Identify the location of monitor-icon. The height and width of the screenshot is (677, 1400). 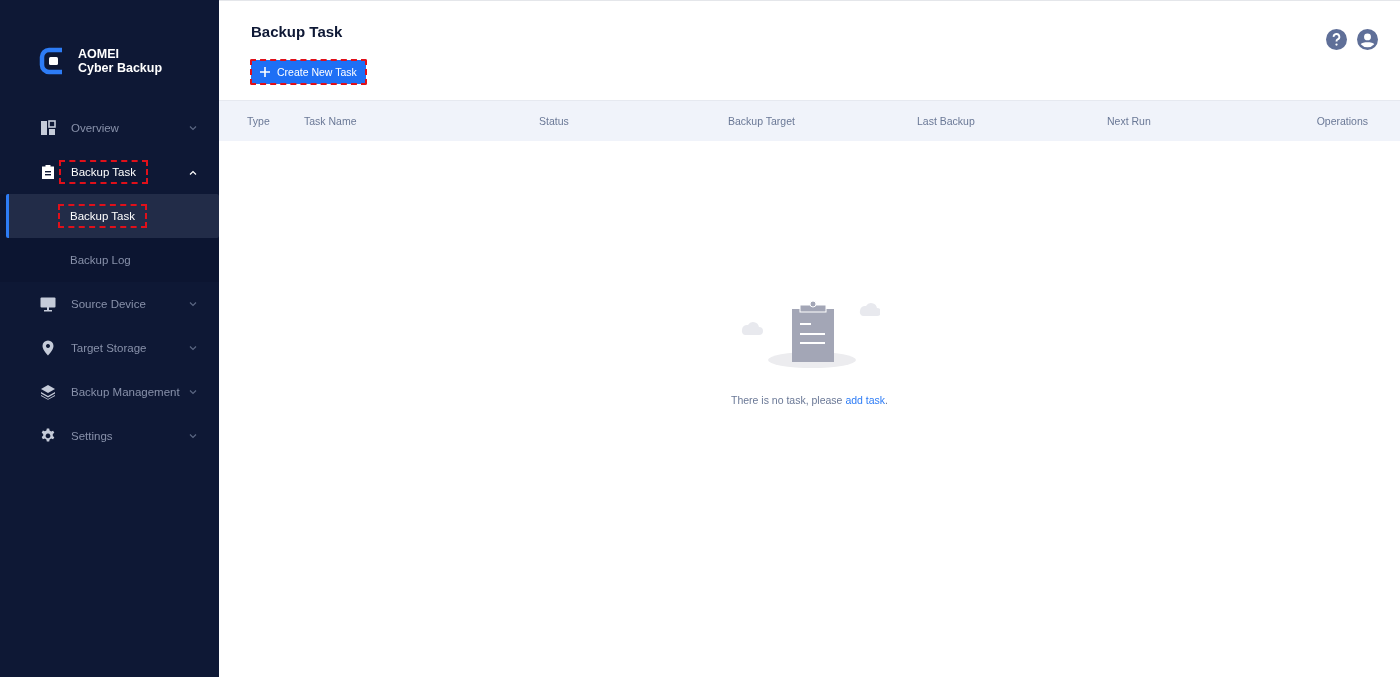
(48, 304).